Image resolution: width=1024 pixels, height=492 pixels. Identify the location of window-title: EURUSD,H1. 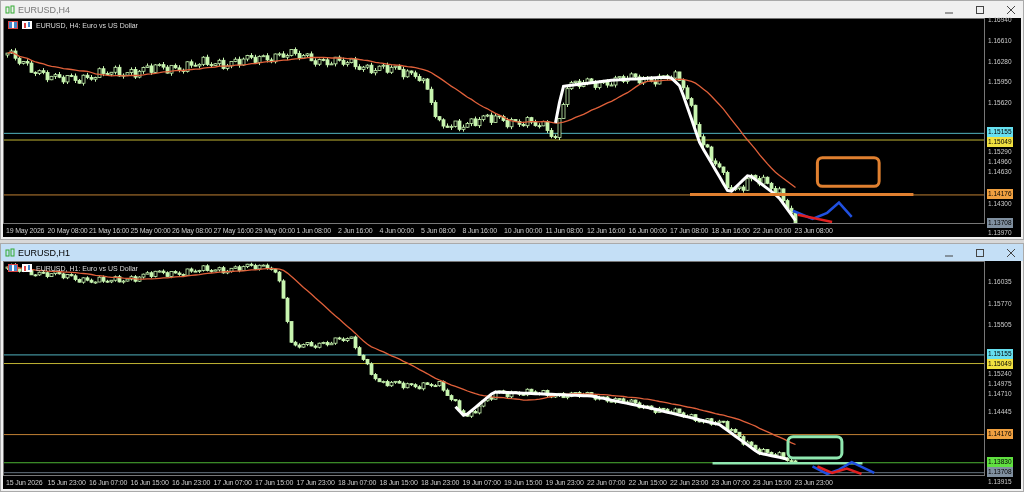
(44, 252).